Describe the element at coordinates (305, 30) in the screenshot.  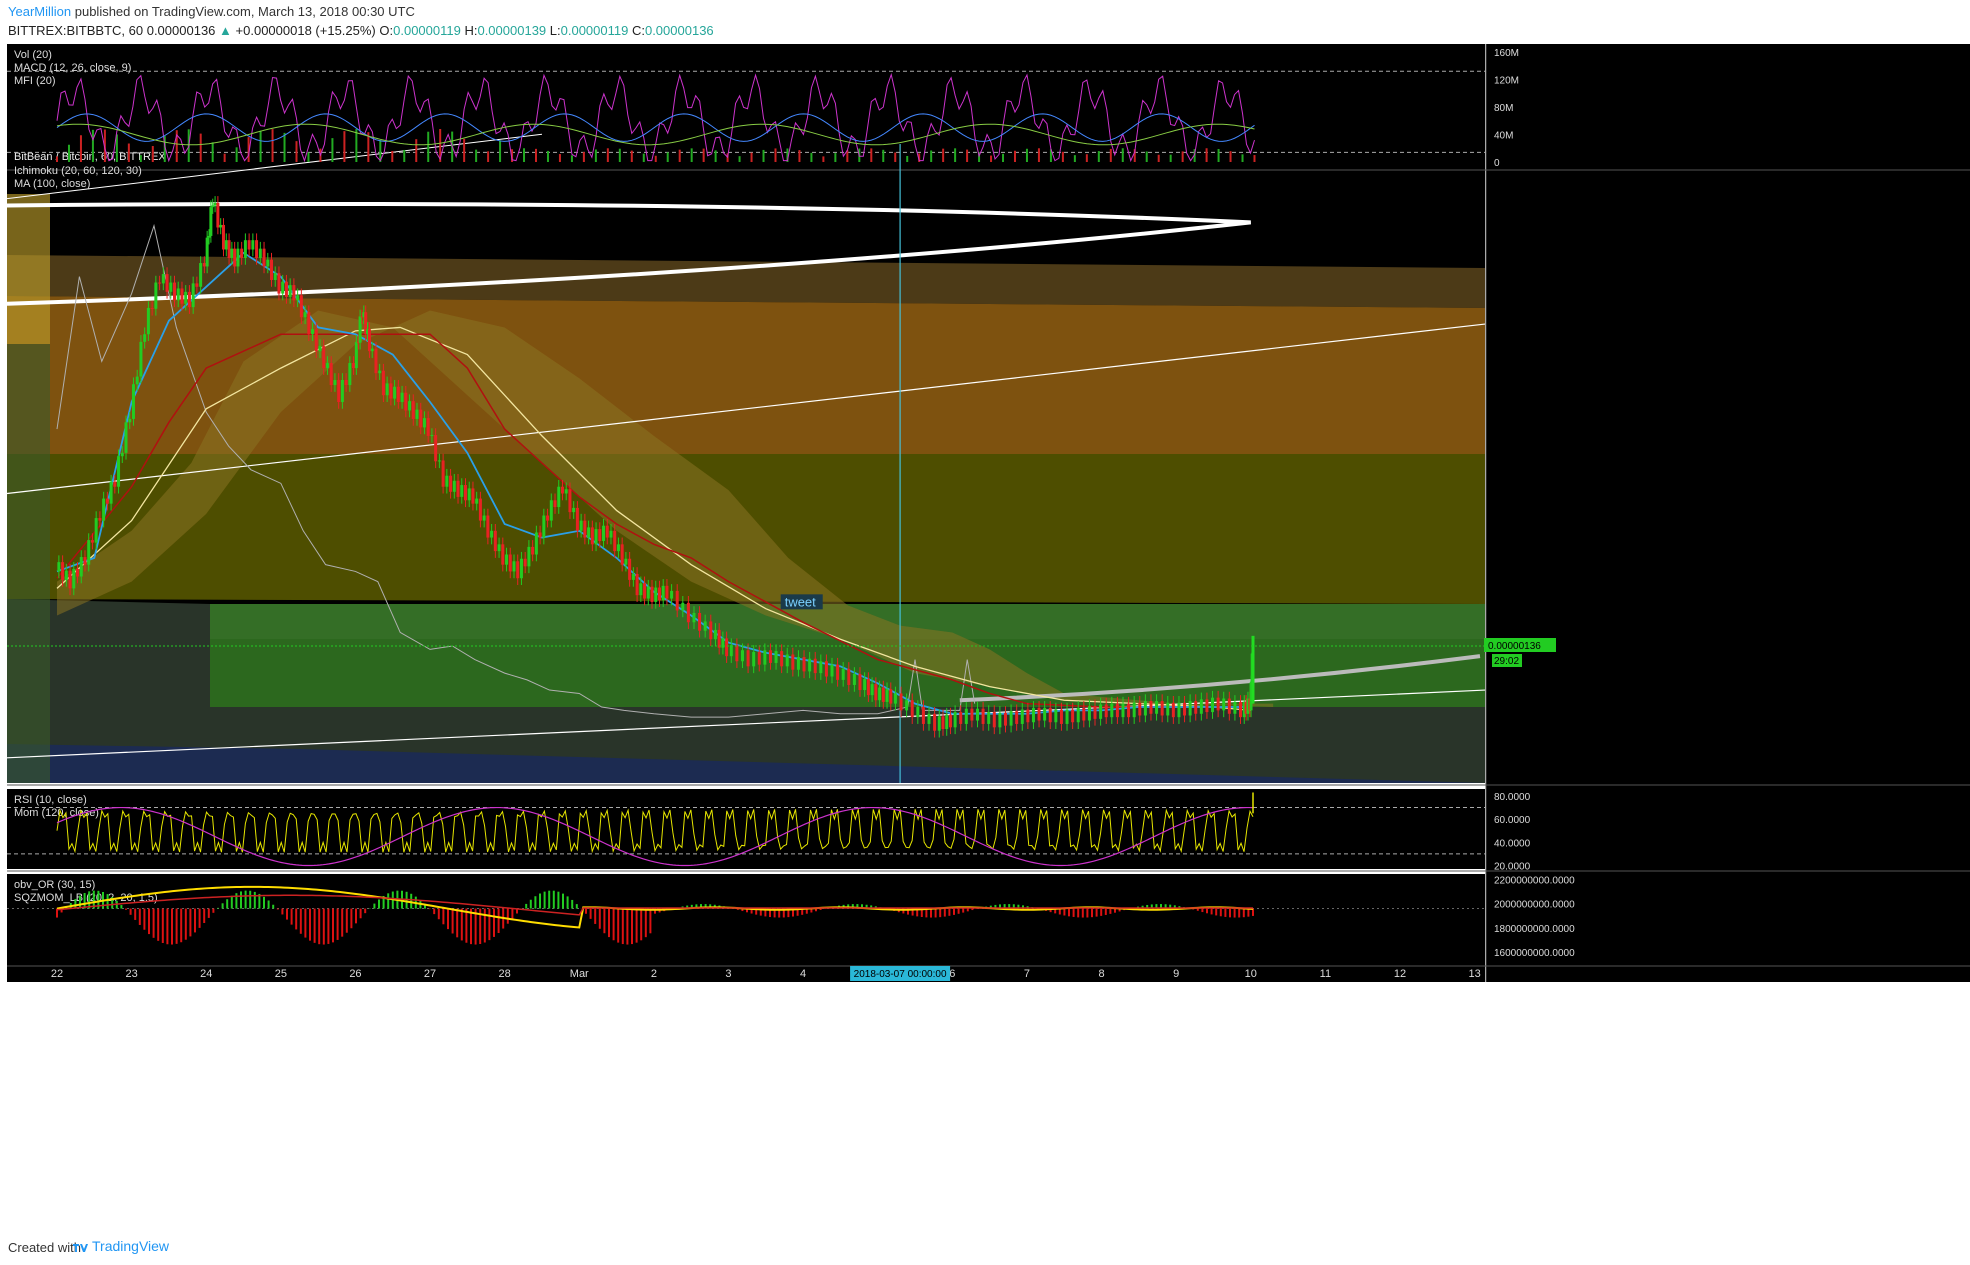
I see `price-change: +0.00000018 (+15.25%)` at that location.